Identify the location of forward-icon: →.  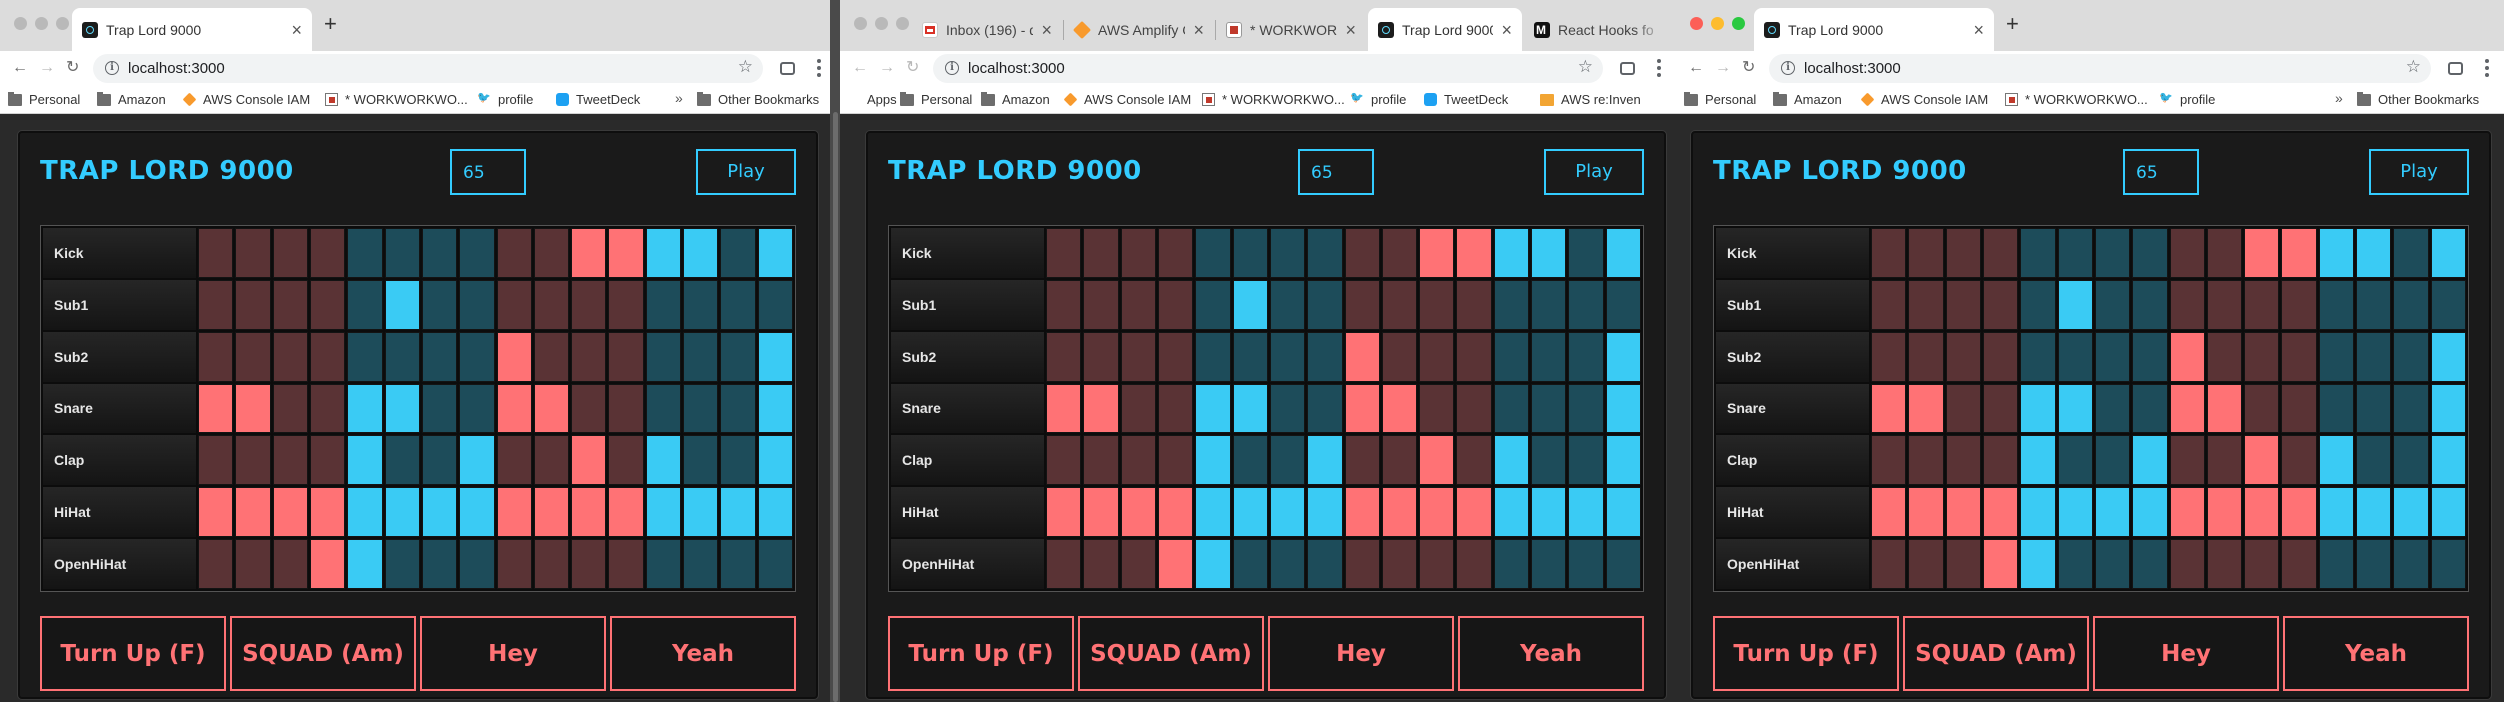
(1723, 68).